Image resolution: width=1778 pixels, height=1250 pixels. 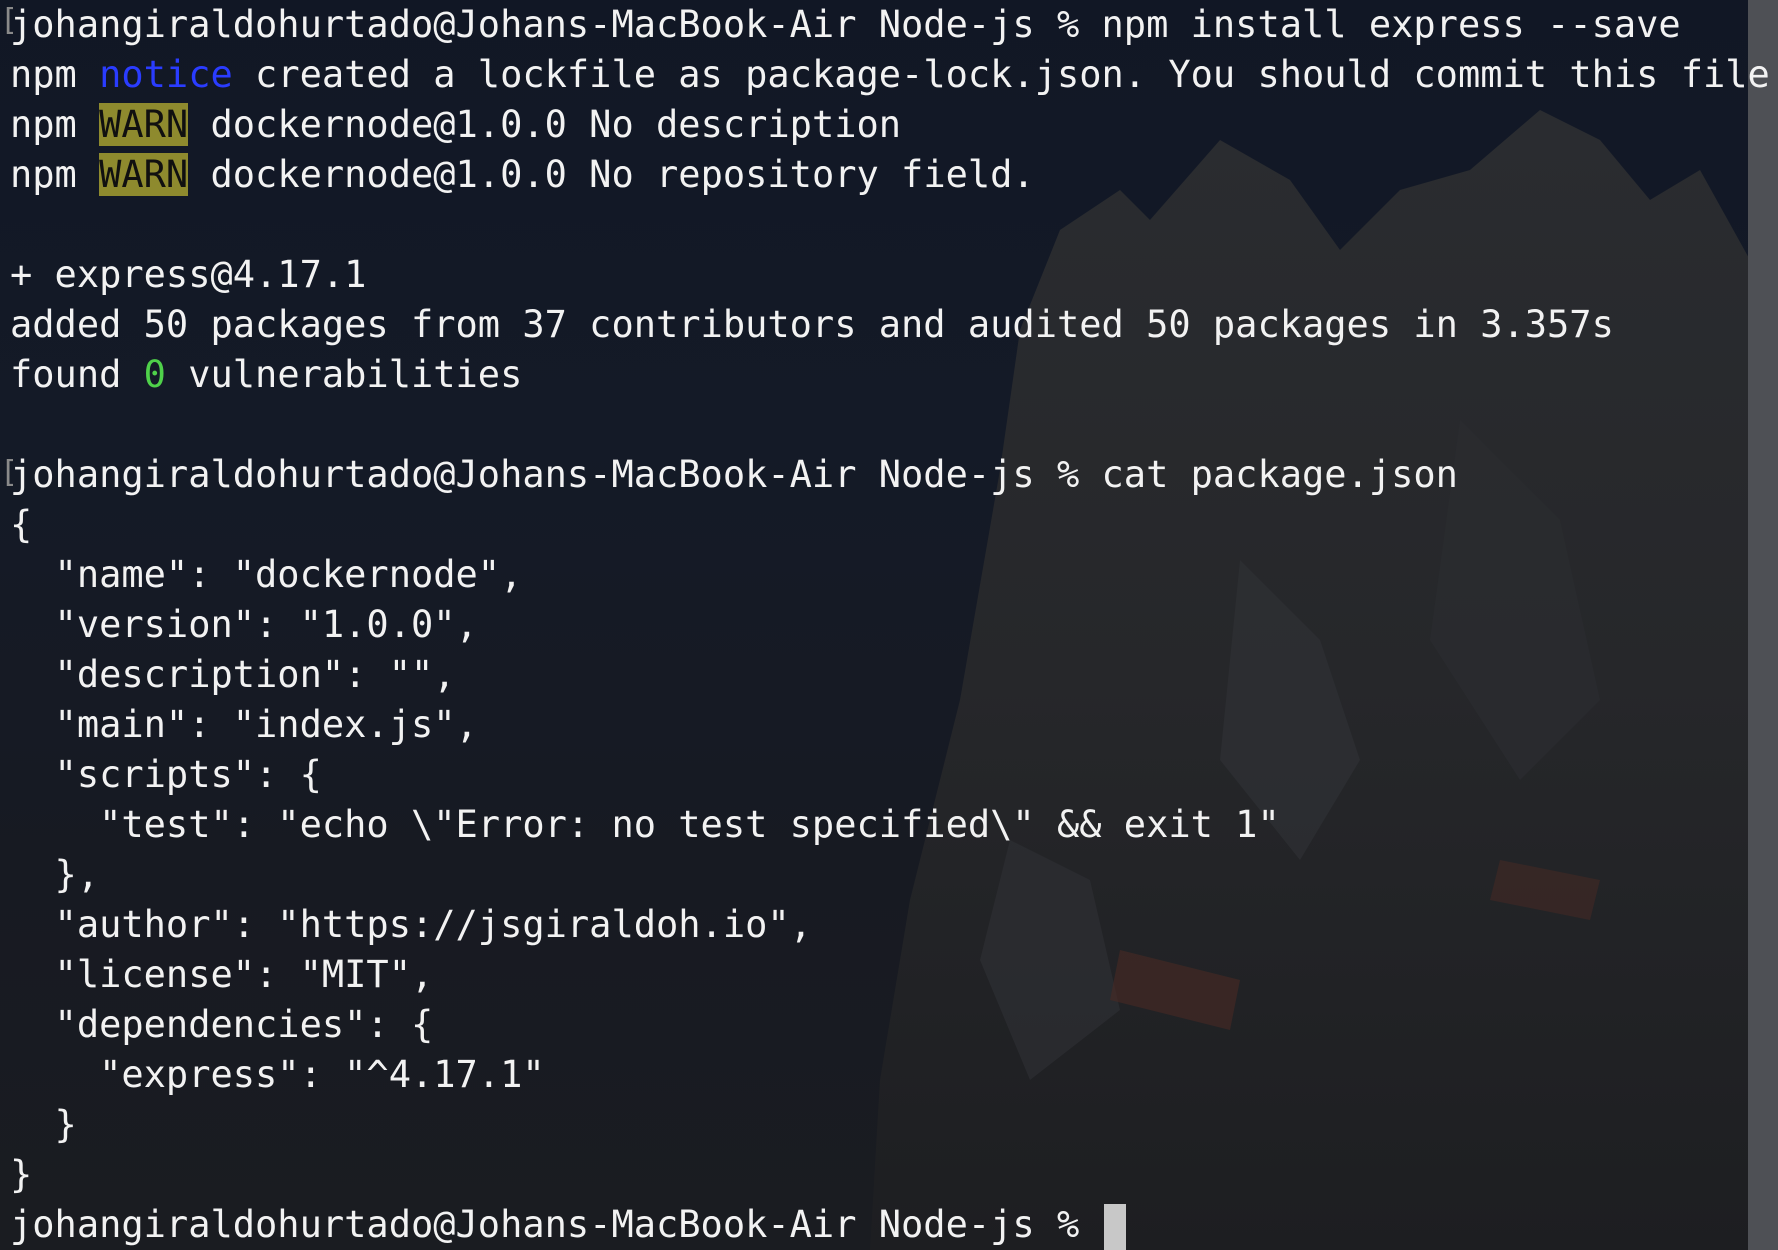 What do you see at coordinates (222, 974) in the screenshot?
I see `json-line: "license": "MIT",` at bounding box center [222, 974].